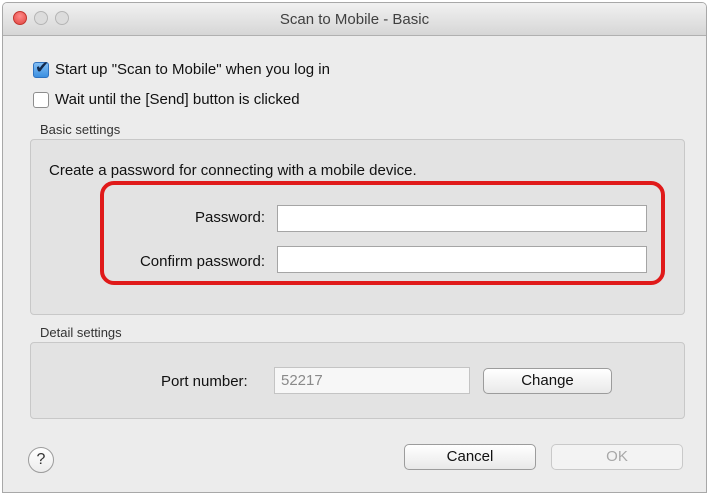 The image size is (709, 495). What do you see at coordinates (202, 261) in the screenshot?
I see `confirm-password-label: Confirm password:` at bounding box center [202, 261].